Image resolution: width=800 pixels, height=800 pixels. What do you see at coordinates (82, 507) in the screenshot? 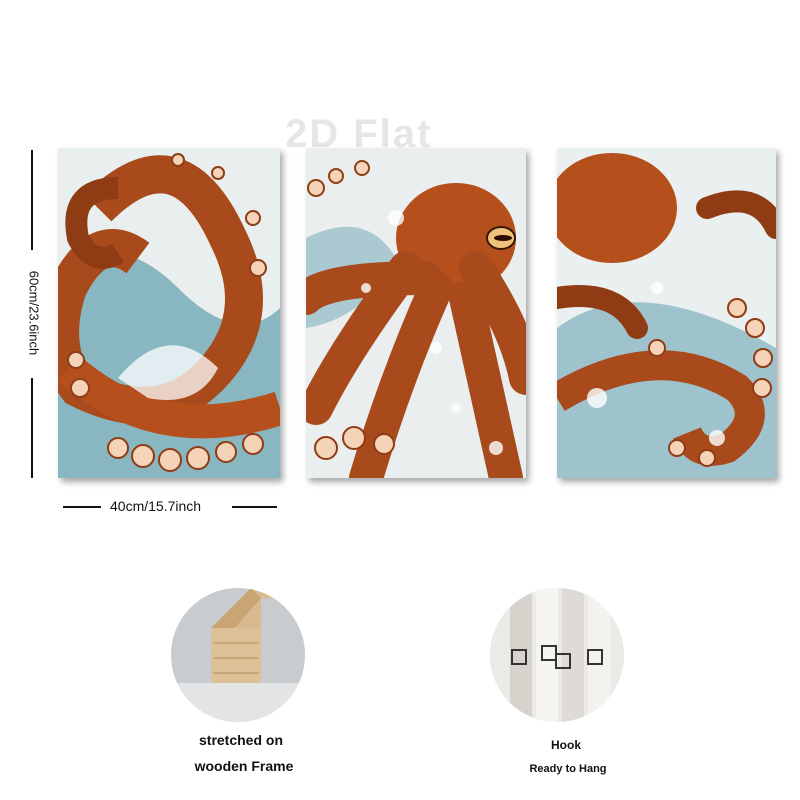
I see `width-dimension-line-left` at bounding box center [82, 507].